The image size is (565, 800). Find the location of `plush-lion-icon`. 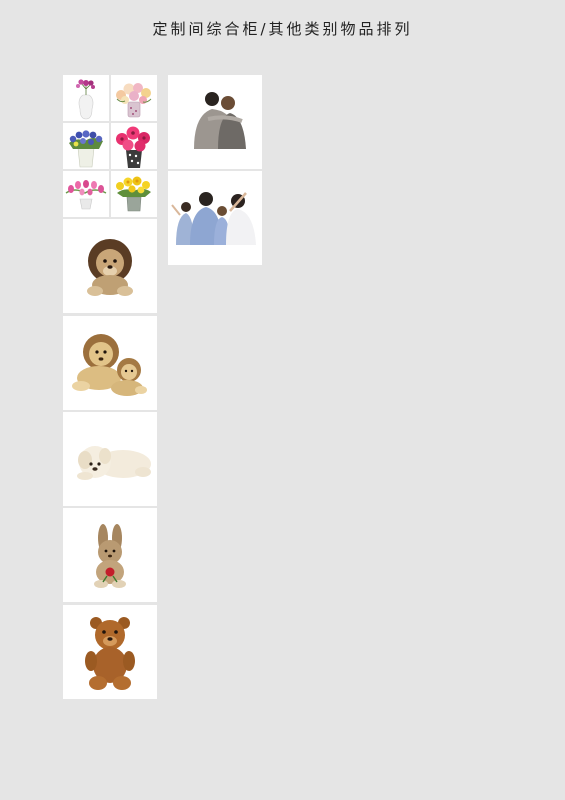

plush-lion-icon is located at coordinates (110, 267).